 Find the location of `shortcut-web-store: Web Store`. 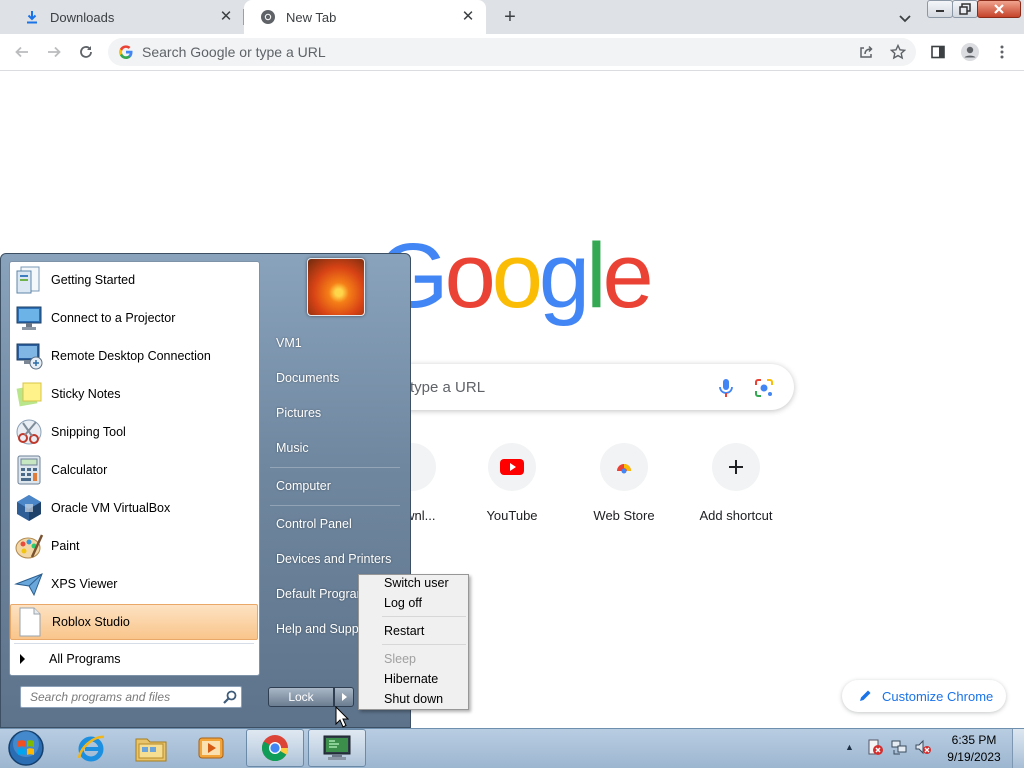

shortcut-web-store: Web Store is located at coordinates (624, 483).